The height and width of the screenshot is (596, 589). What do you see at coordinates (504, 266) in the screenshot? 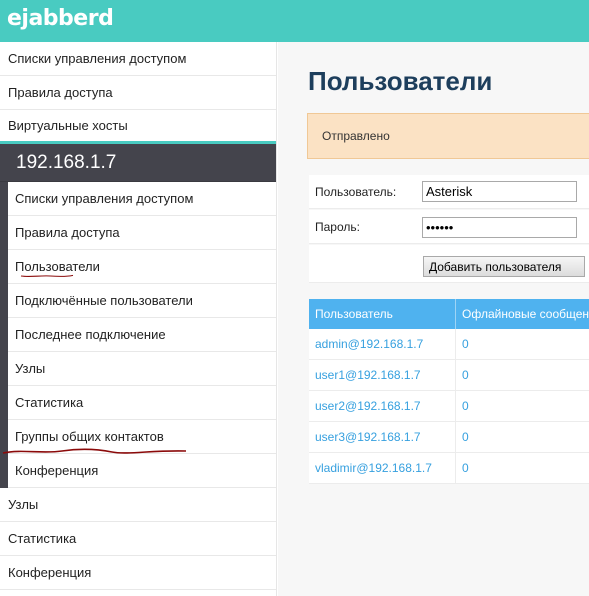
I see `add-user-button: Добавить пользователя` at bounding box center [504, 266].